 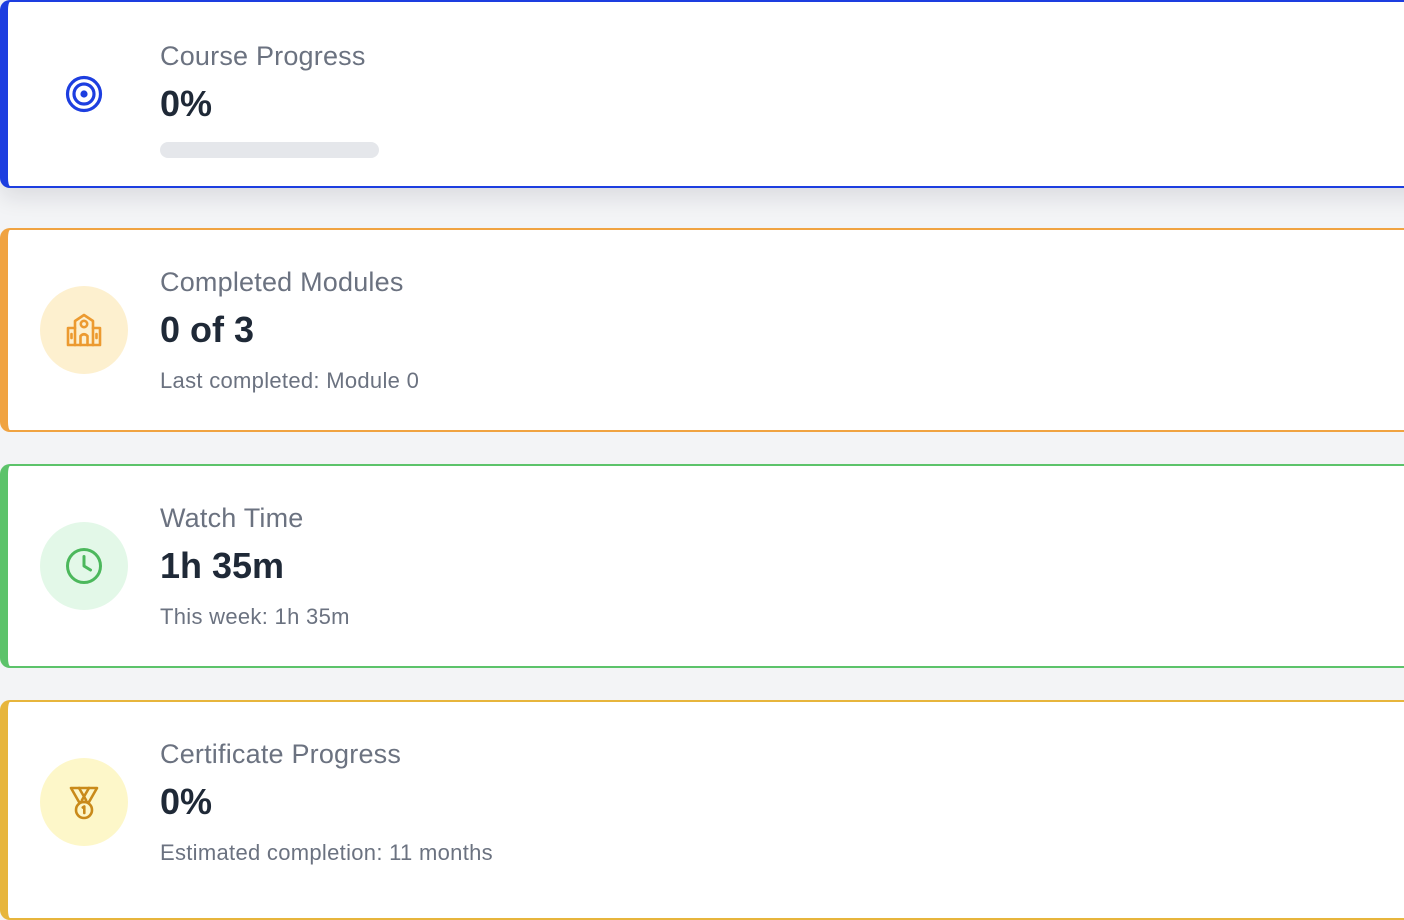 I want to click on course-progress-bar, so click(x=269, y=150).